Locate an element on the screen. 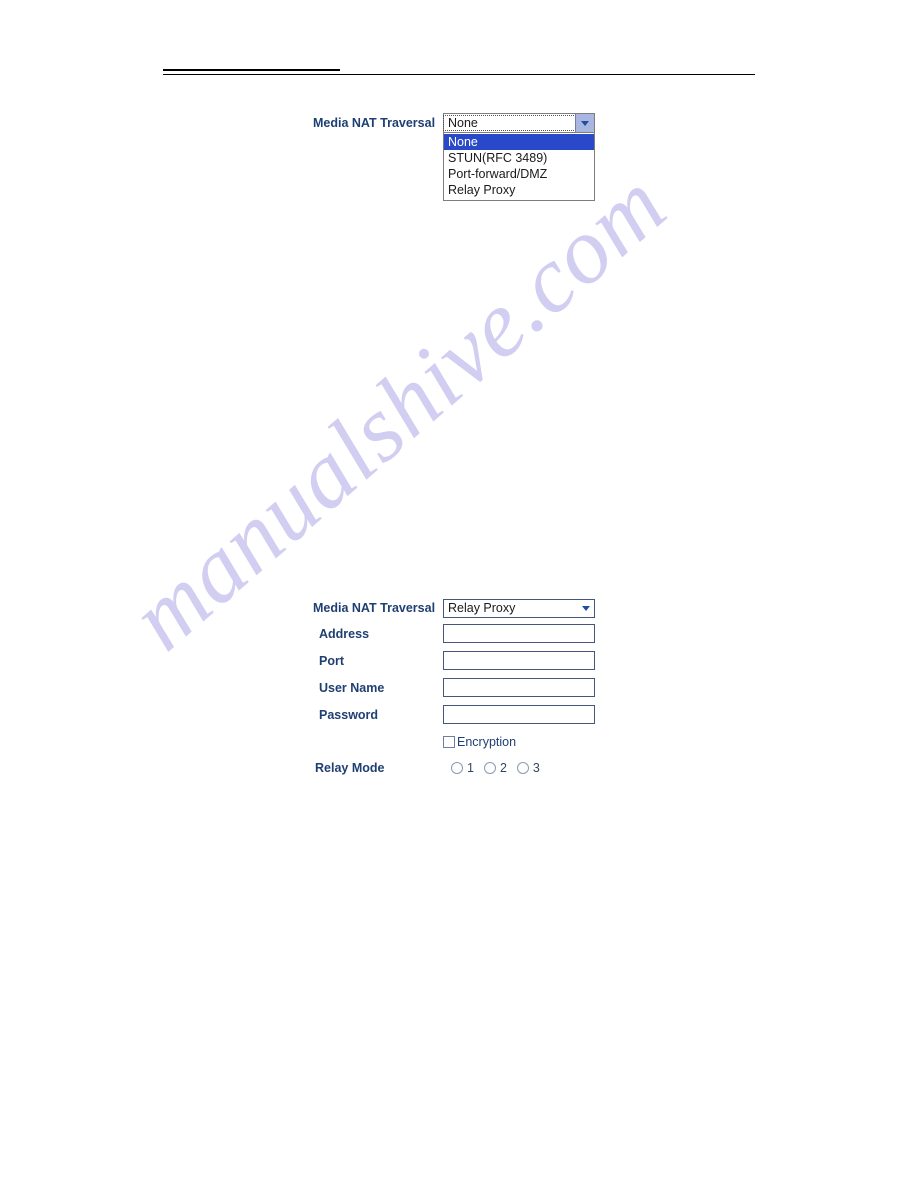 The image size is (918, 1188). encryption-checkbox is located at coordinates (449, 742).